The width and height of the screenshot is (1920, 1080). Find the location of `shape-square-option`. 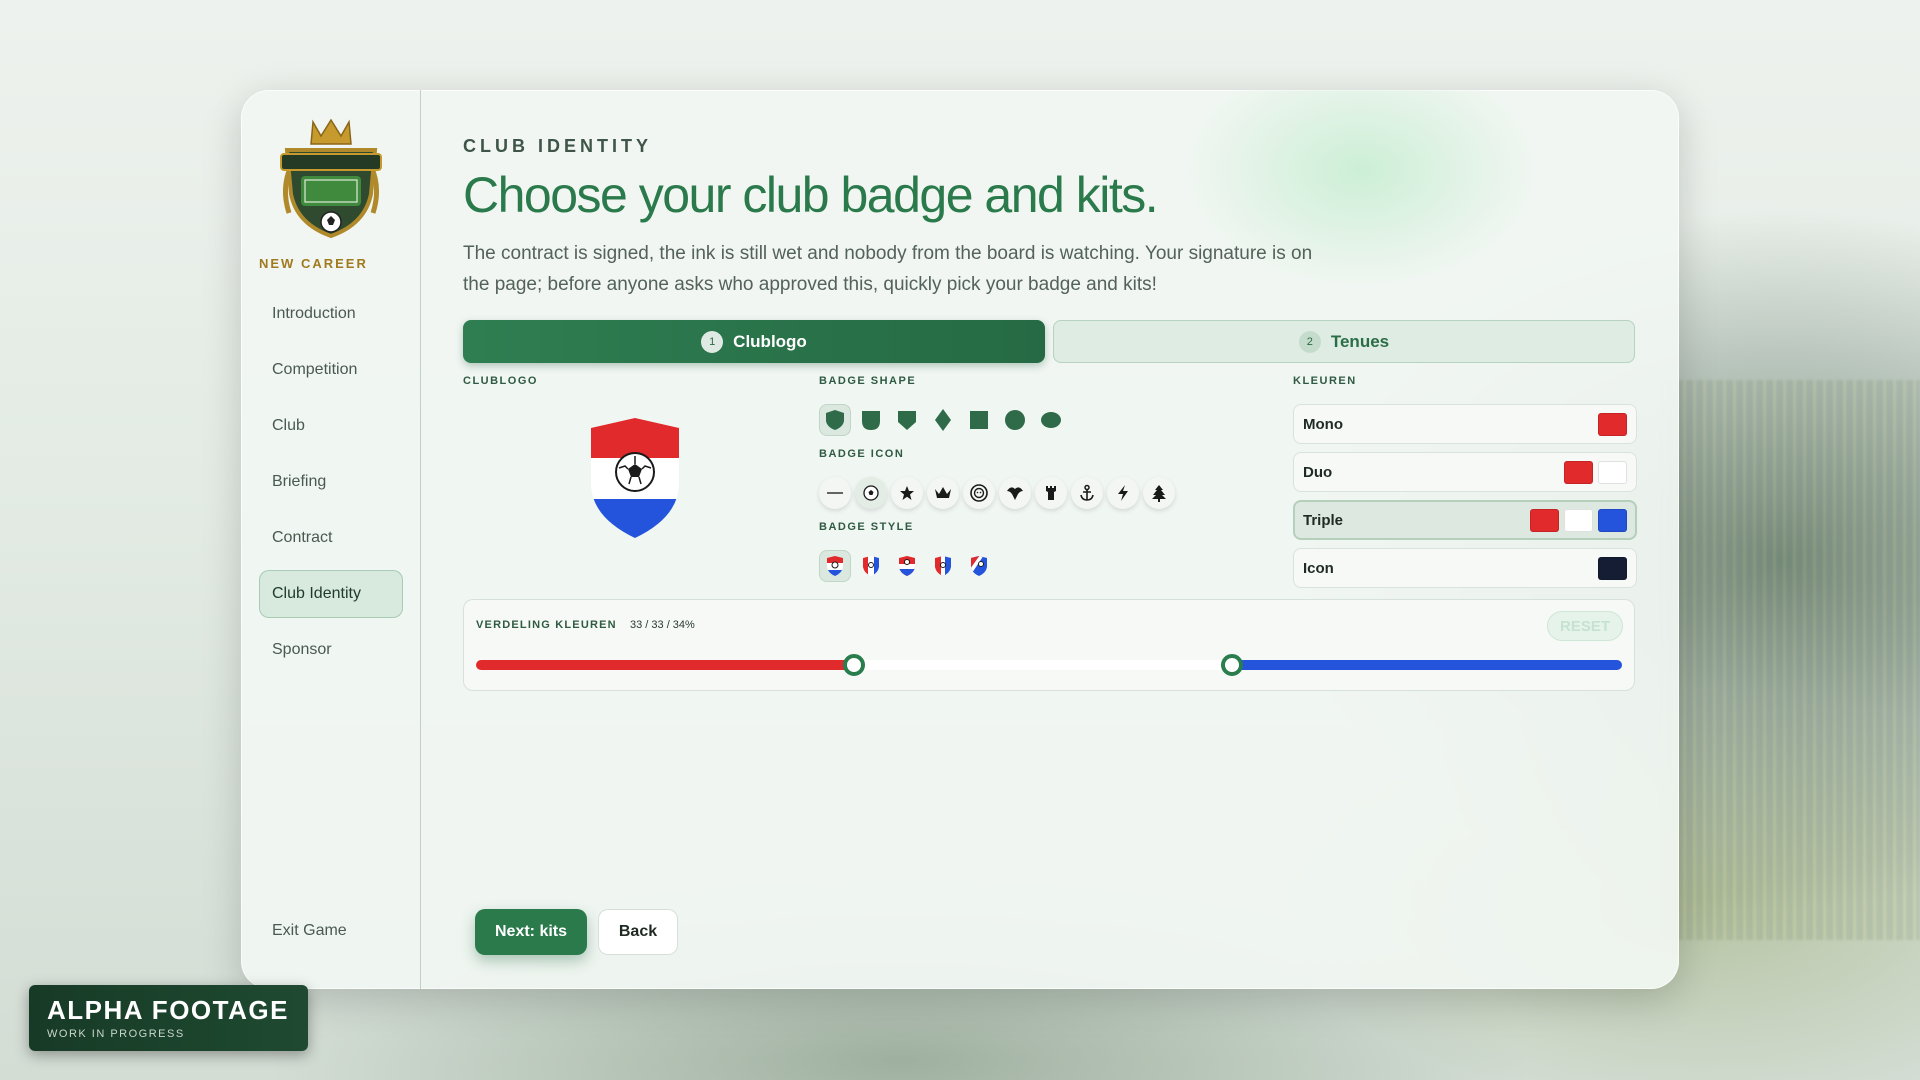

shape-square-option is located at coordinates (979, 420).